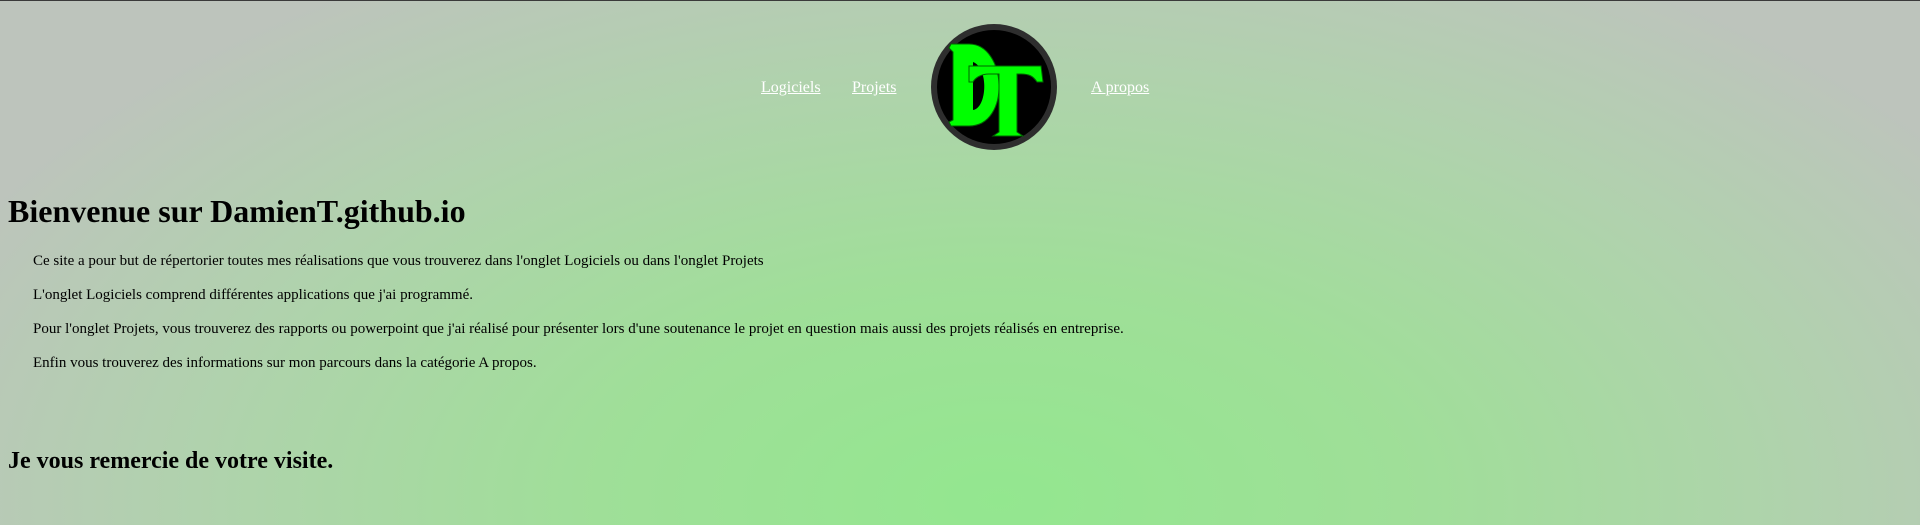 The image size is (1920, 525). I want to click on nav-link-projets: Projets, so click(874, 88).